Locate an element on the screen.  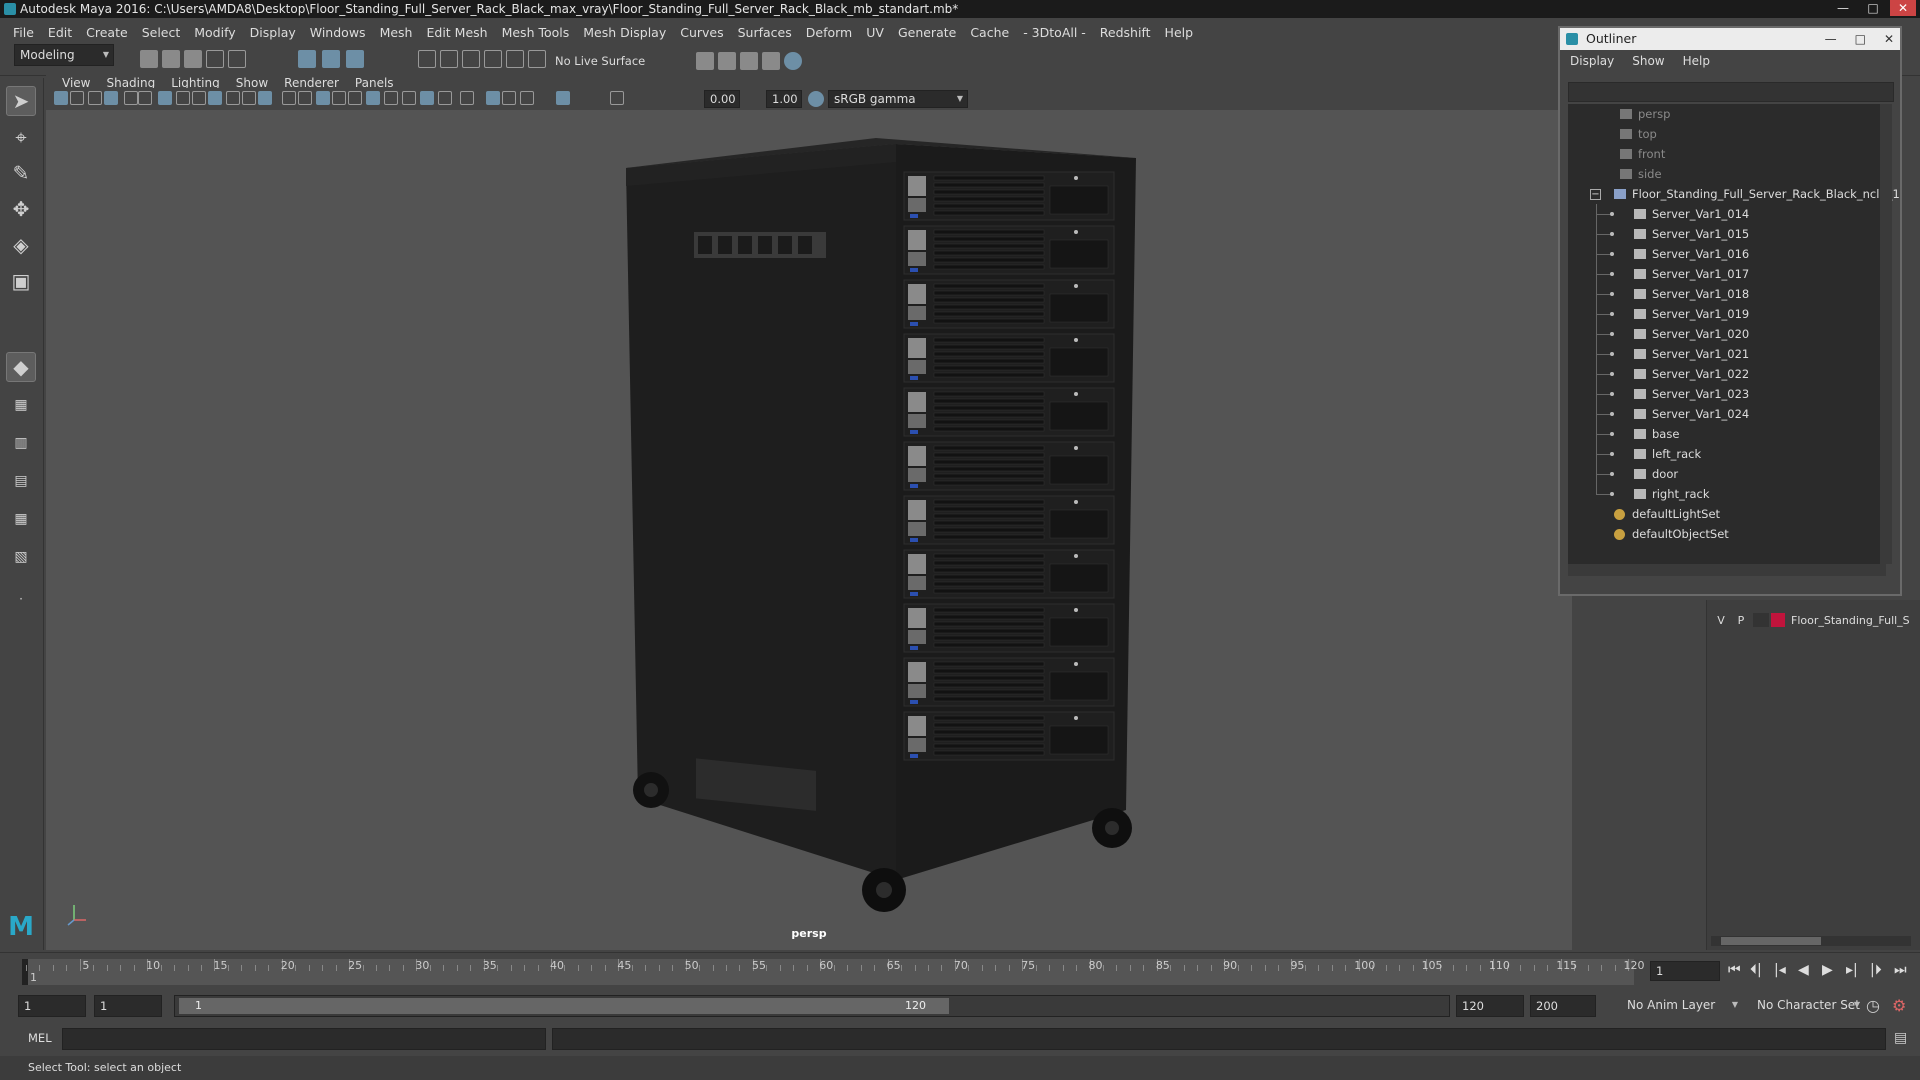
layer-scrollbar is located at coordinates (1811, 941).